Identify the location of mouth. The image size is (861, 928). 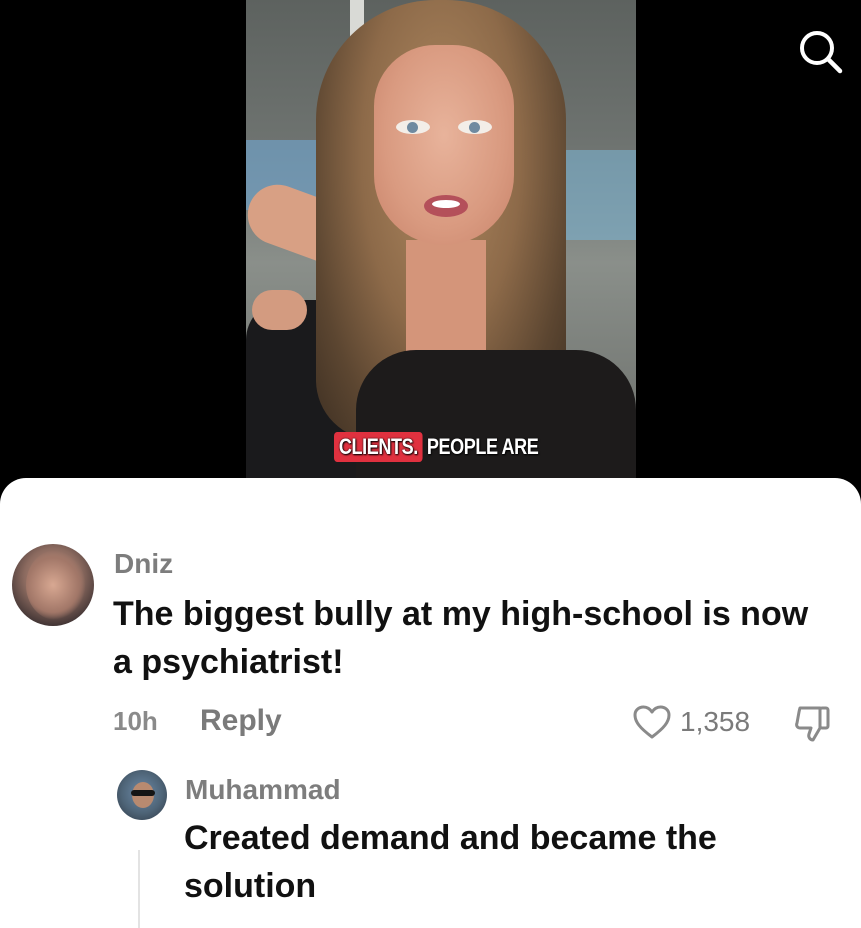
(446, 206).